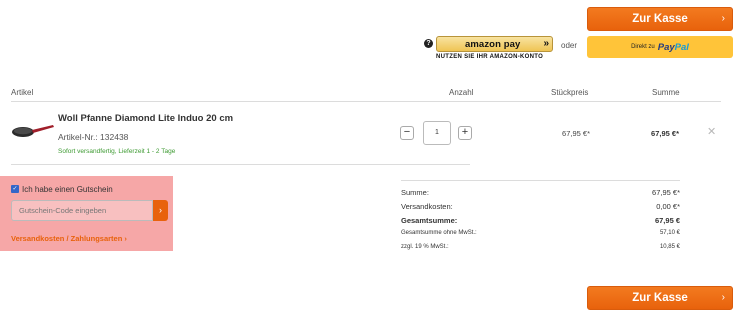 The width and height of the screenshot is (740, 313). Describe the element at coordinates (425, 247) in the screenshot. I see `summary-label: zzgl. 19 % MwSt.:` at that location.